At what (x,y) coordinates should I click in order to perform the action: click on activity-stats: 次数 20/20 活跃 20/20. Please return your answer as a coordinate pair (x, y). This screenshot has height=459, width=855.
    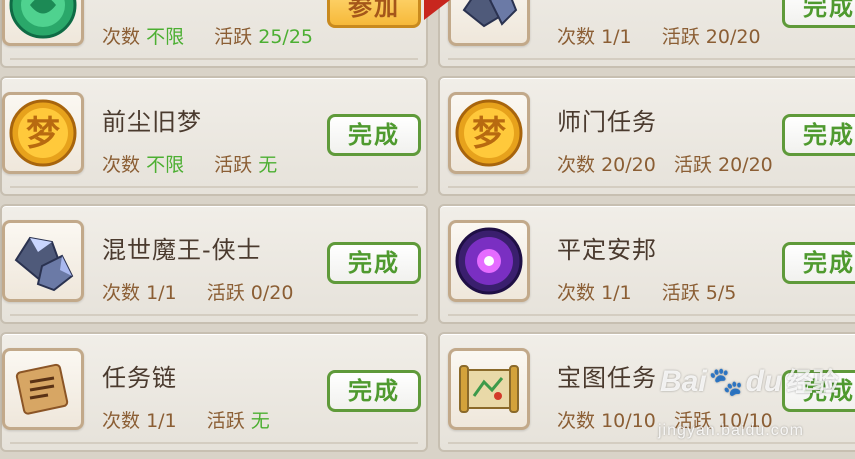
    Looking at the image, I should click on (665, 163).